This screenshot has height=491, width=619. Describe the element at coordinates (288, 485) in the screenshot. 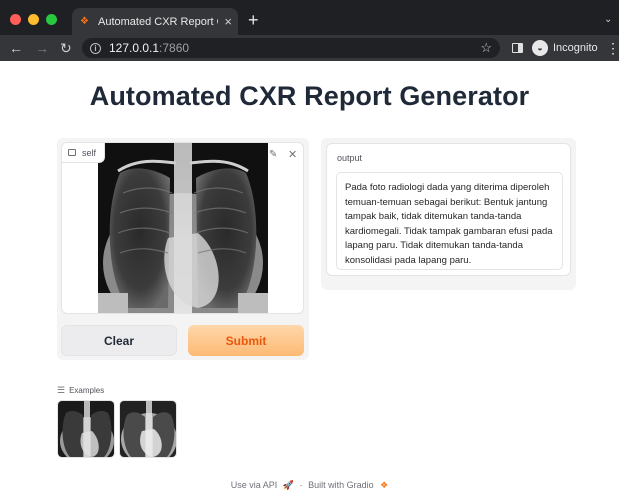

I see `rocket-icon: 🚀` at that location.